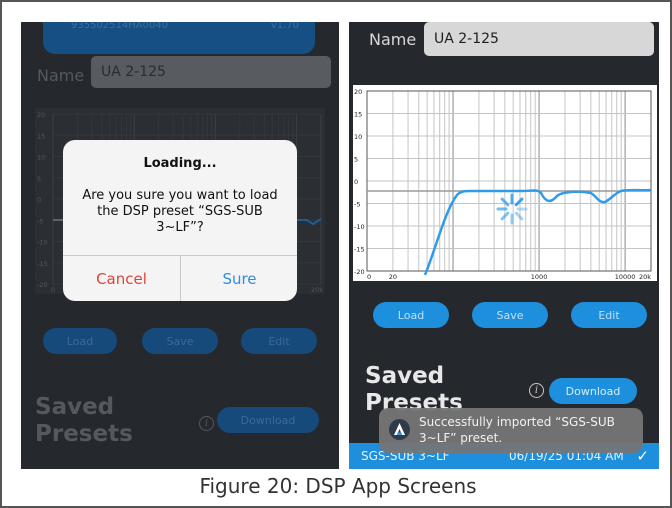  I want to click on x-tick-label: 1000, so click(539, 277).